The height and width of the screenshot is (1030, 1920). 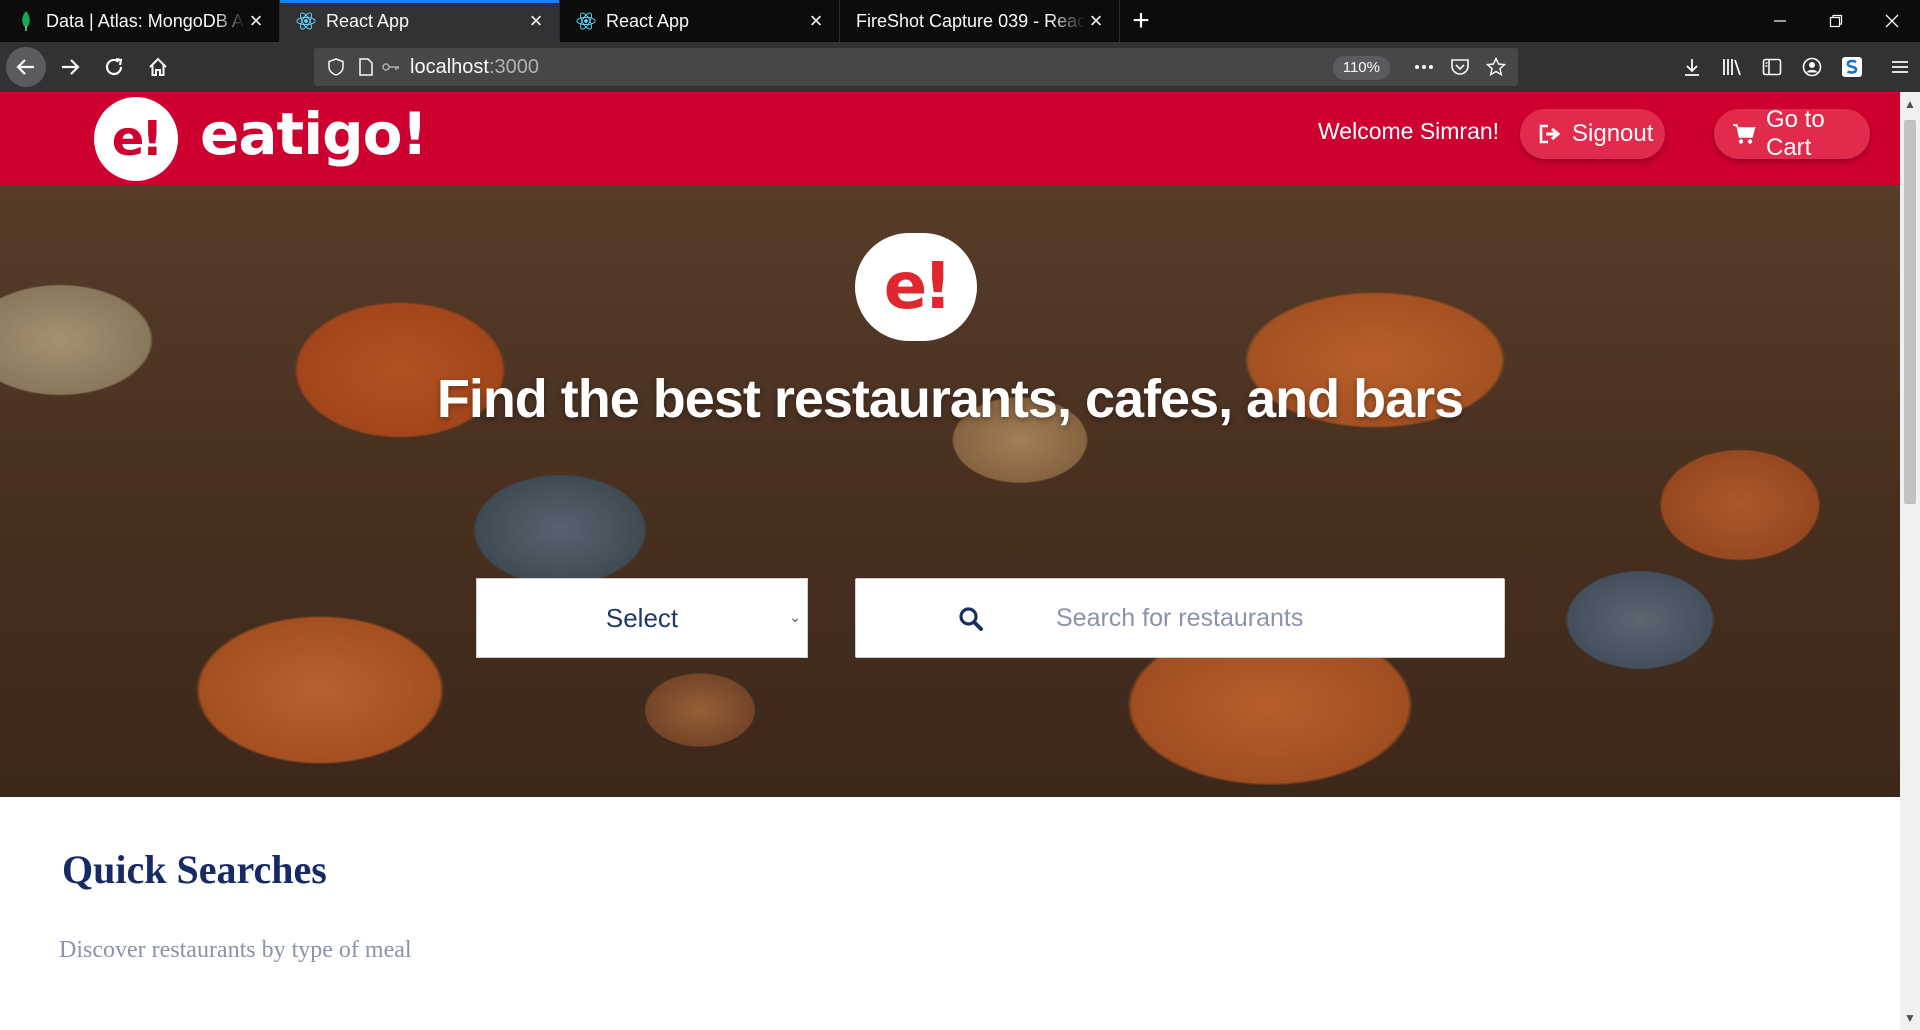 What do you see at coordinates (1613, 133) in the screenshot?
I see `signout-label: Signout` at bounding box center [1613, 133].